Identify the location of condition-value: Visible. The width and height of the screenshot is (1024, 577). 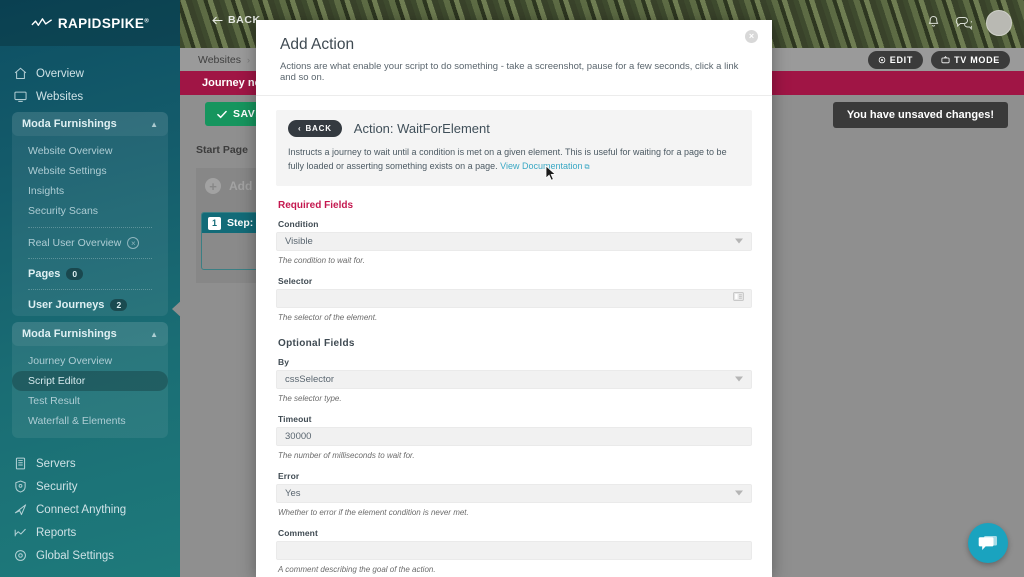
(299, 241).